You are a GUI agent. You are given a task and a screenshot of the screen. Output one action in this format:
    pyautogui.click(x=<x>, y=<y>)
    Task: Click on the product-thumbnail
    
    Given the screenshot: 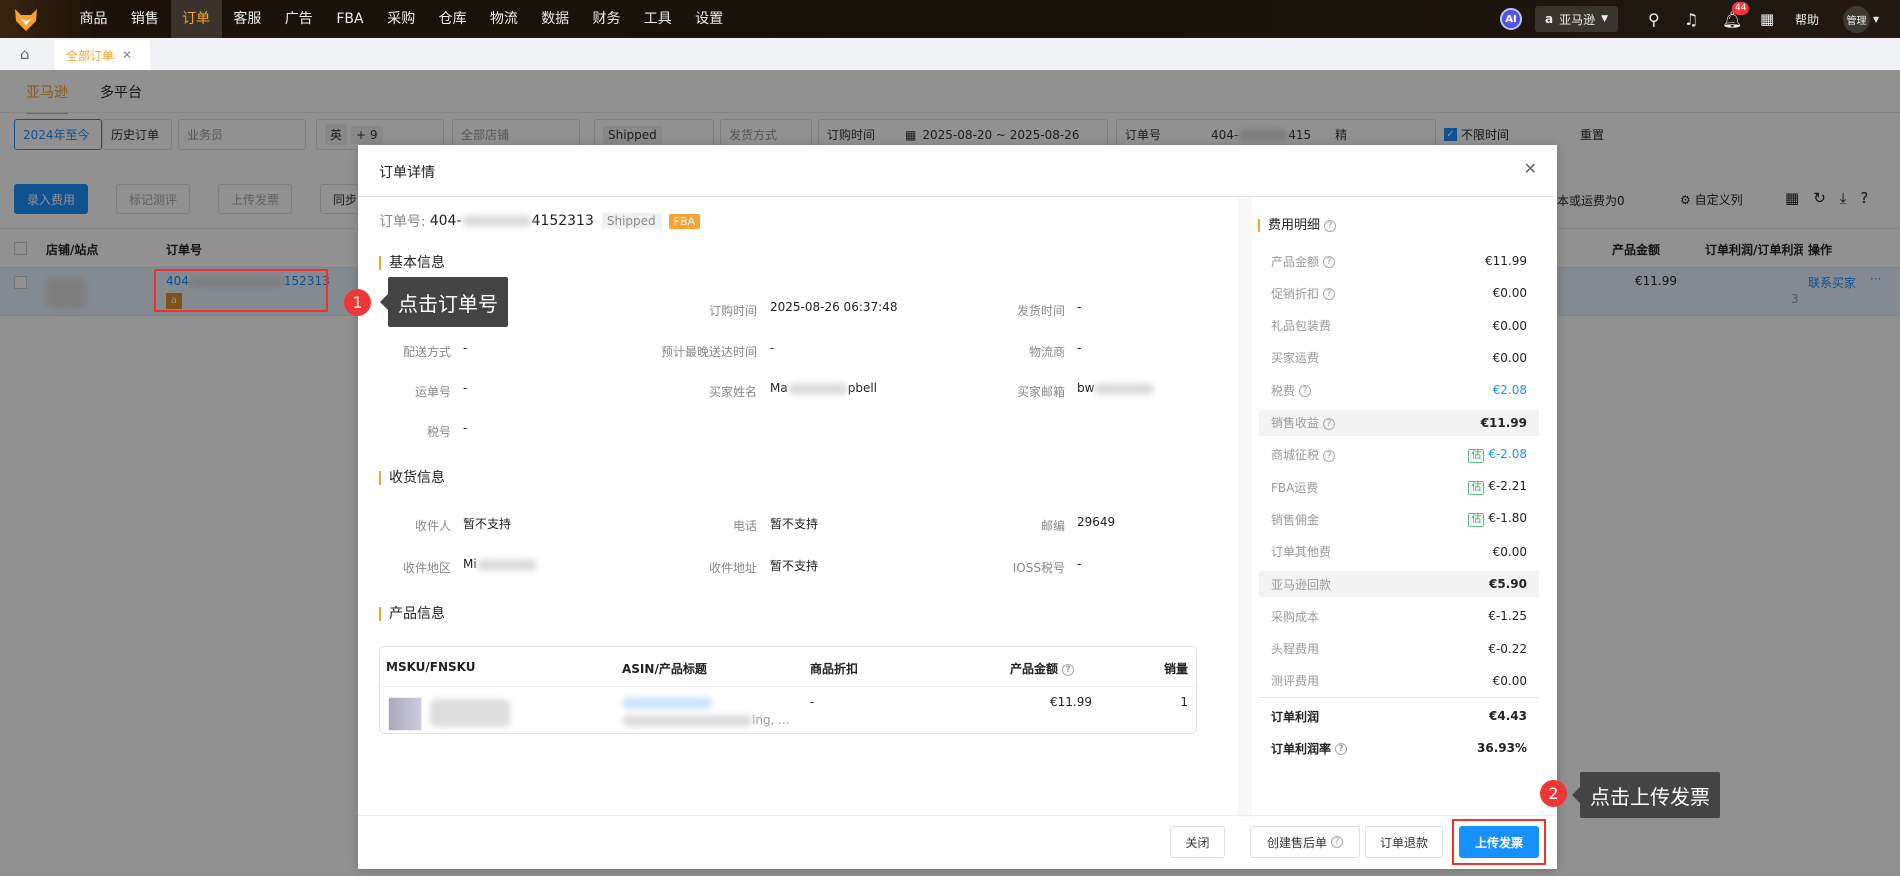 What is the action you would take?
    pyautogui.click(x=405, y=714)
    